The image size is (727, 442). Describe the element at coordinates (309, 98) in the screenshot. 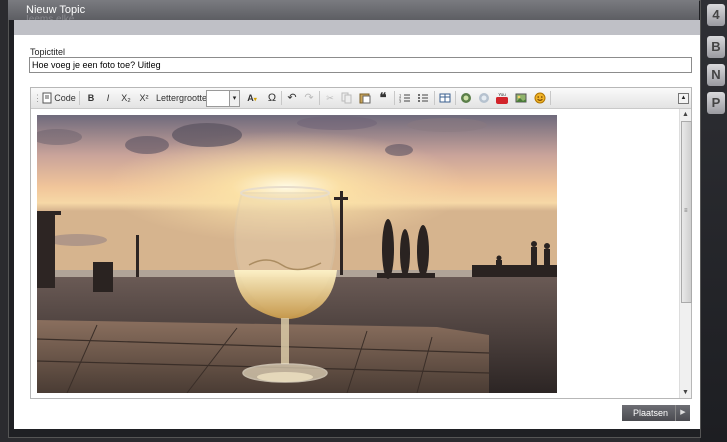

I see `redo-icon: ↷` at that location.